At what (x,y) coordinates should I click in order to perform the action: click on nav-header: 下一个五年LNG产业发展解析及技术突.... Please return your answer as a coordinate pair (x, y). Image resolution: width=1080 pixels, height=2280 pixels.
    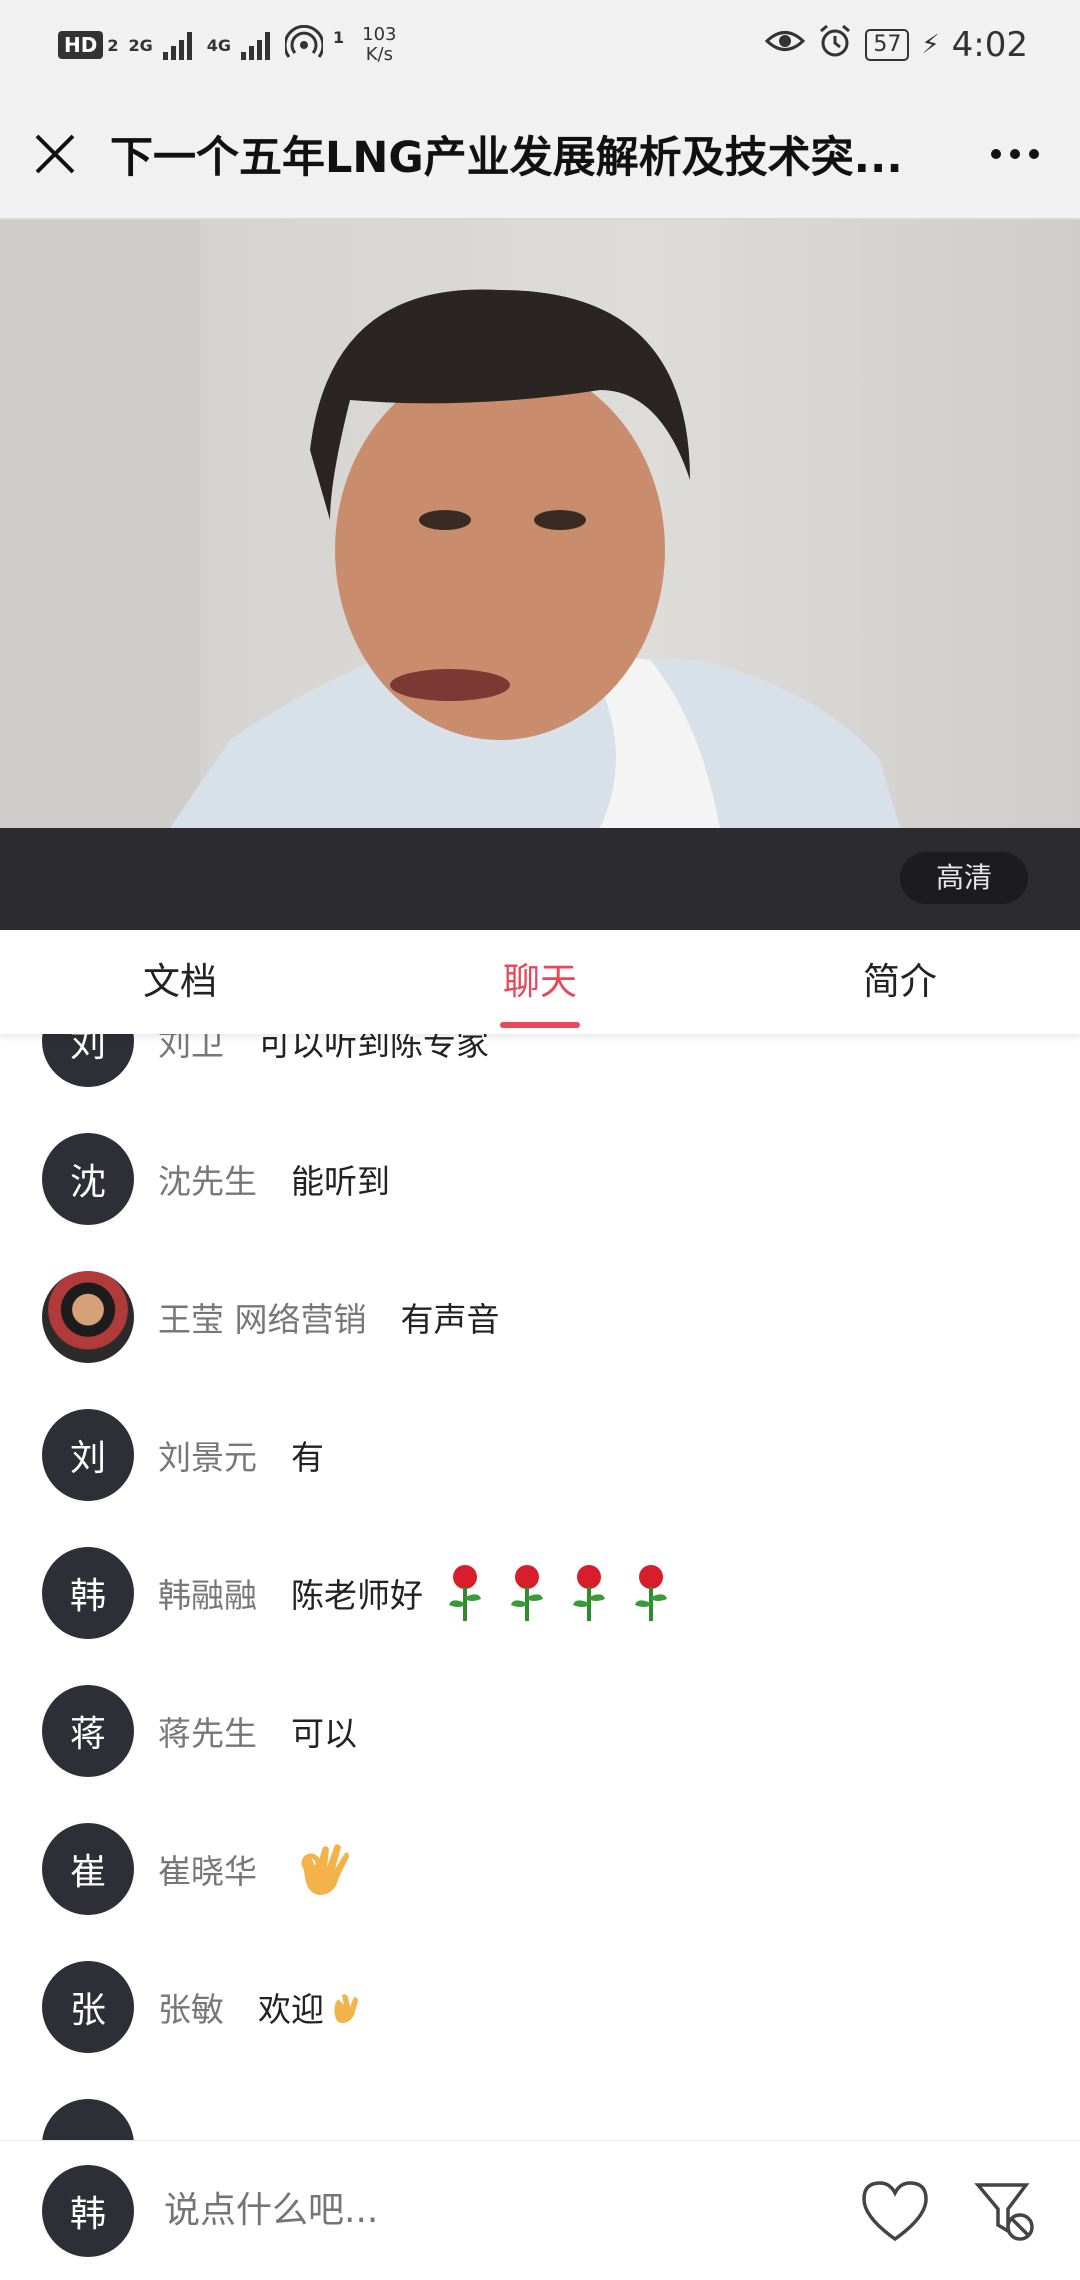
    Looking at the image, I should click on (540, 155).